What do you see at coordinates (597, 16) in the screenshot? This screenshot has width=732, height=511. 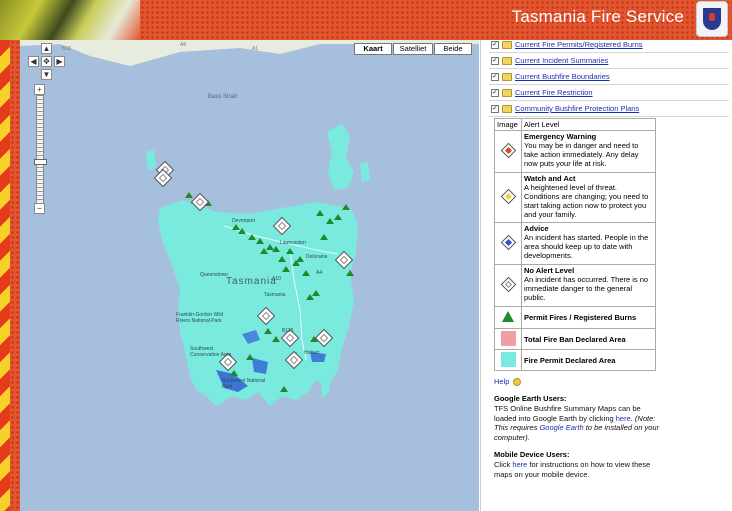 I see `site-title: Tasmania Fire Service` at bounding box center [597, 16].